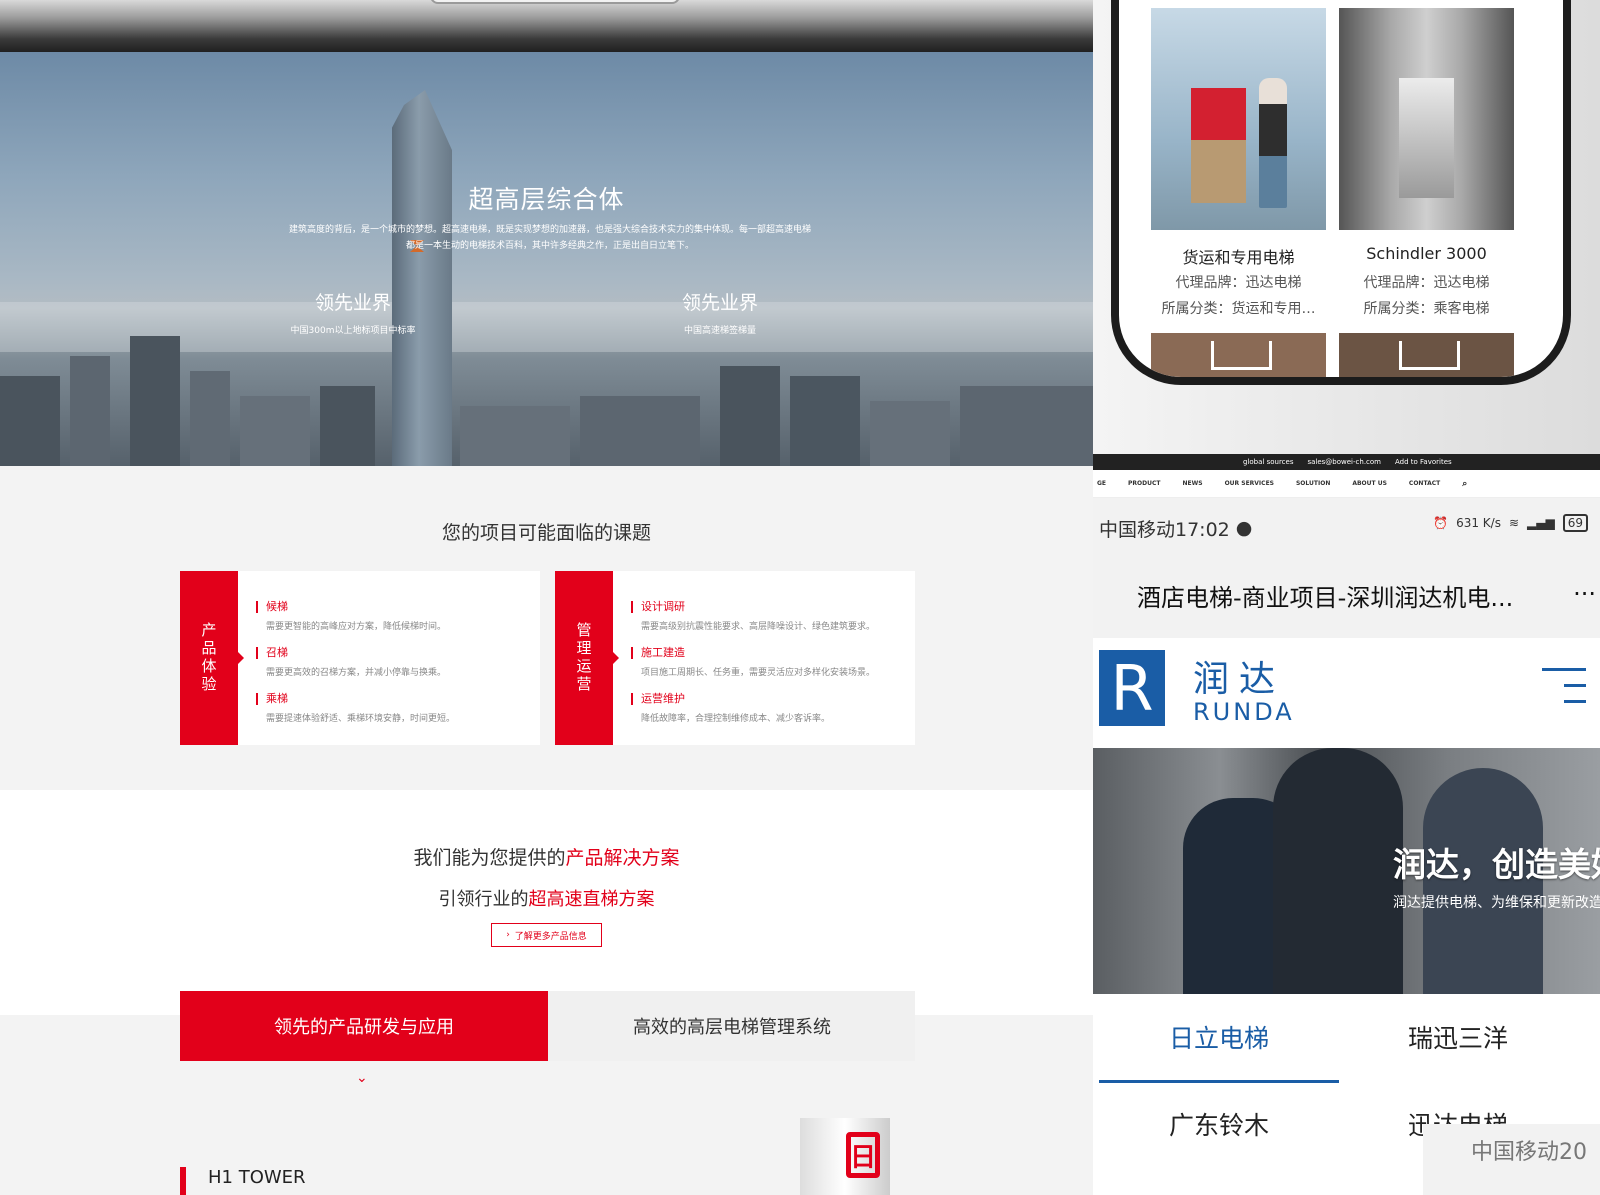  Describe the element at coordinates (1313, 483) in the screenshot. I see `nav-item: SOLUTION` at that location.